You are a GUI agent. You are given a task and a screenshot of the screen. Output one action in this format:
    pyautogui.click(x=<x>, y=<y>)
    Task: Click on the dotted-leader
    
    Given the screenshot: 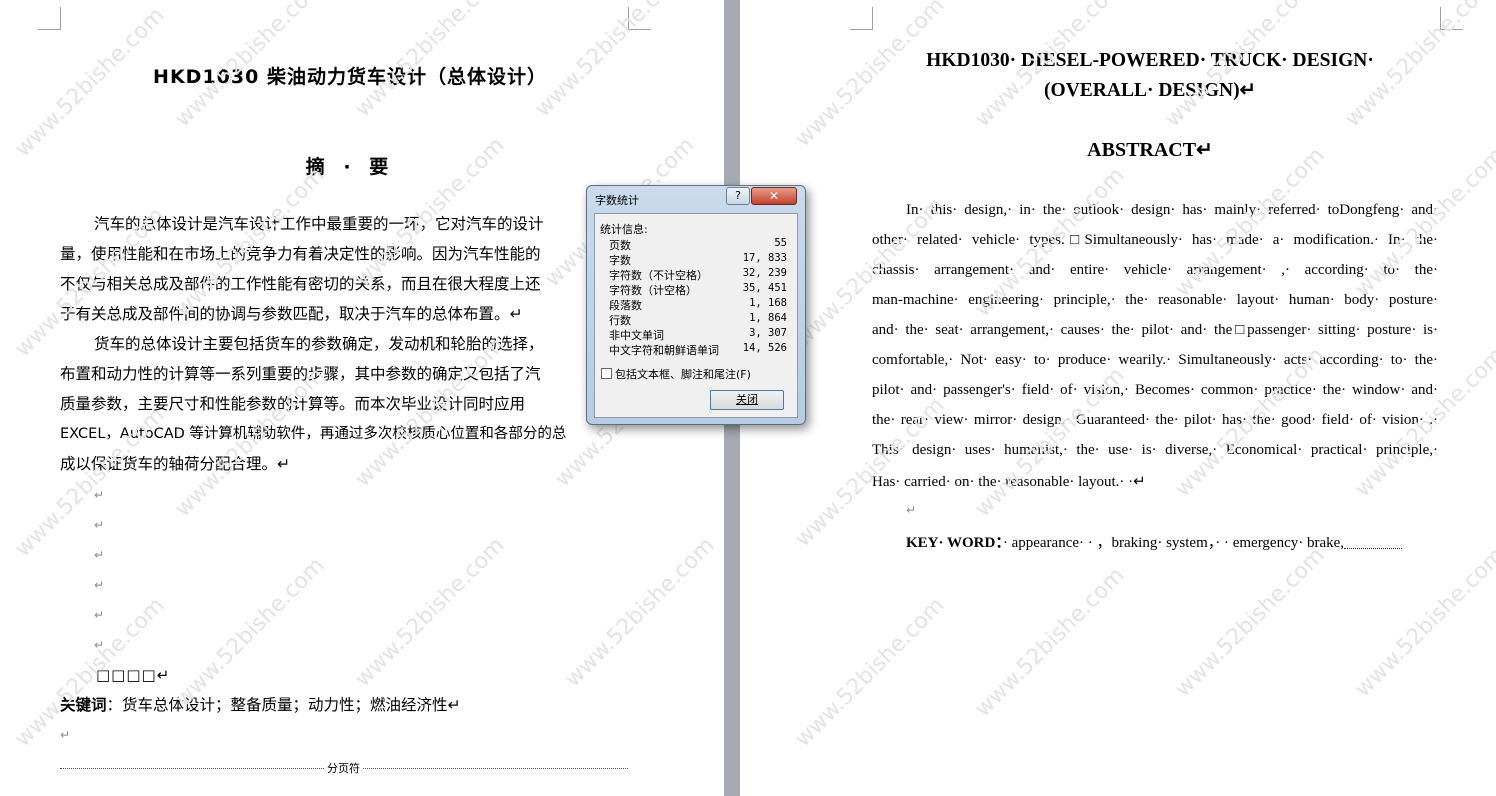 What is the action you would take?
    pyautogui.click(x=1373, y=544)
    